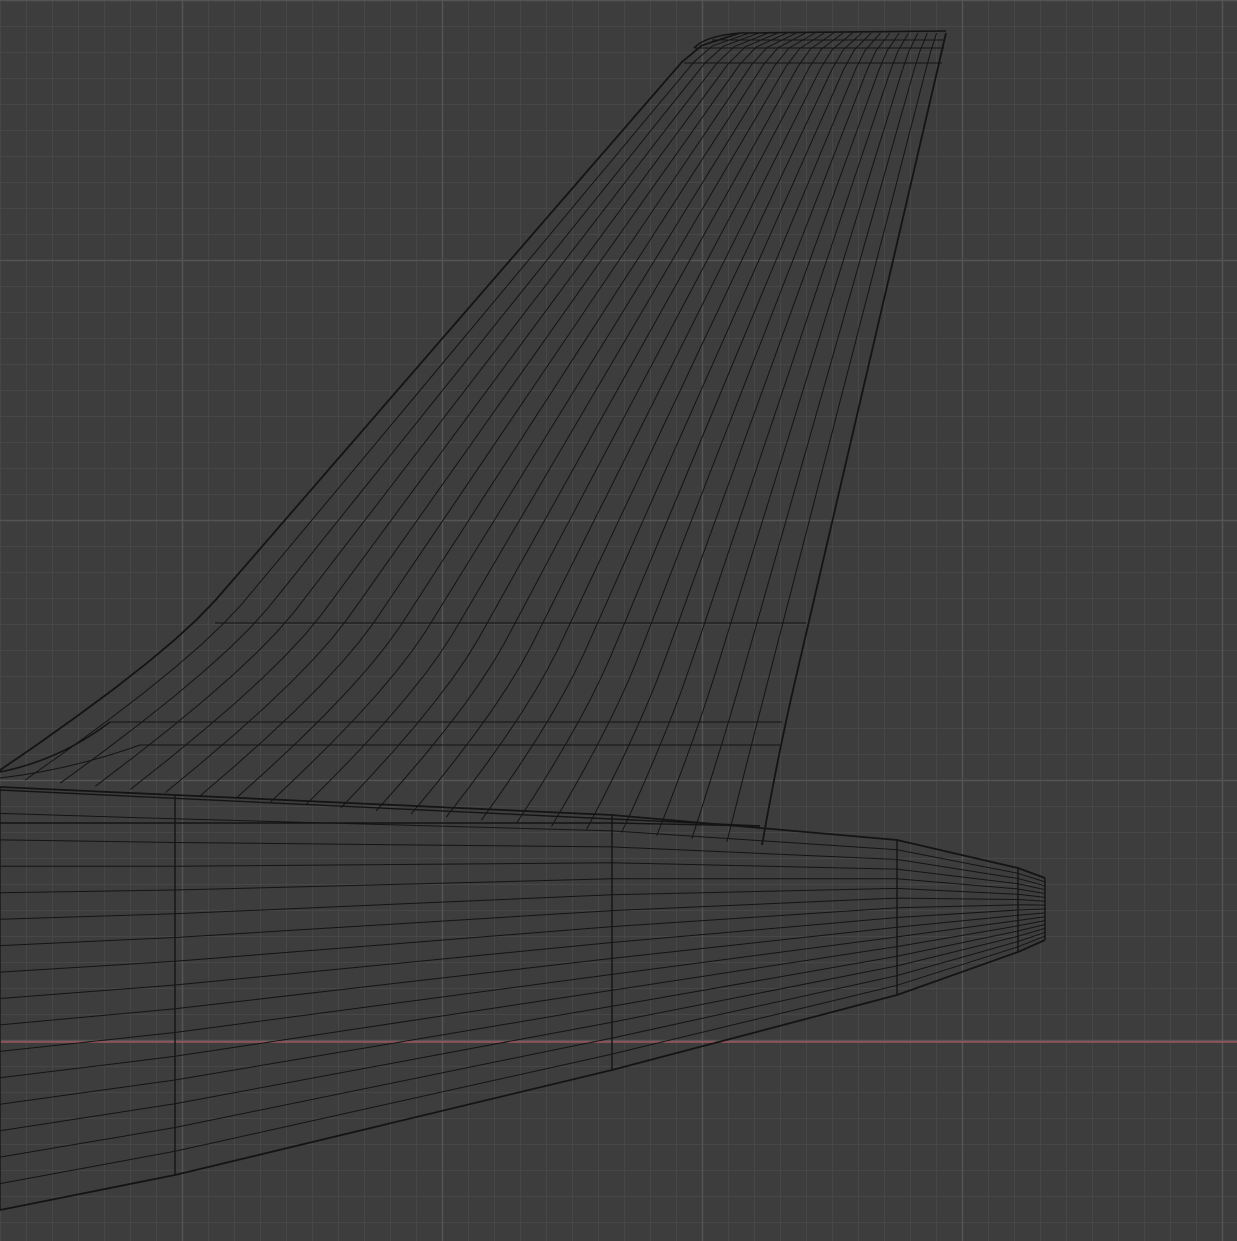 This screenshot has height=1241, width=1237. What do you see at coordinates (854, 439) in the screenshot?
I see `fin-outline` at bounding box center [854, 439].